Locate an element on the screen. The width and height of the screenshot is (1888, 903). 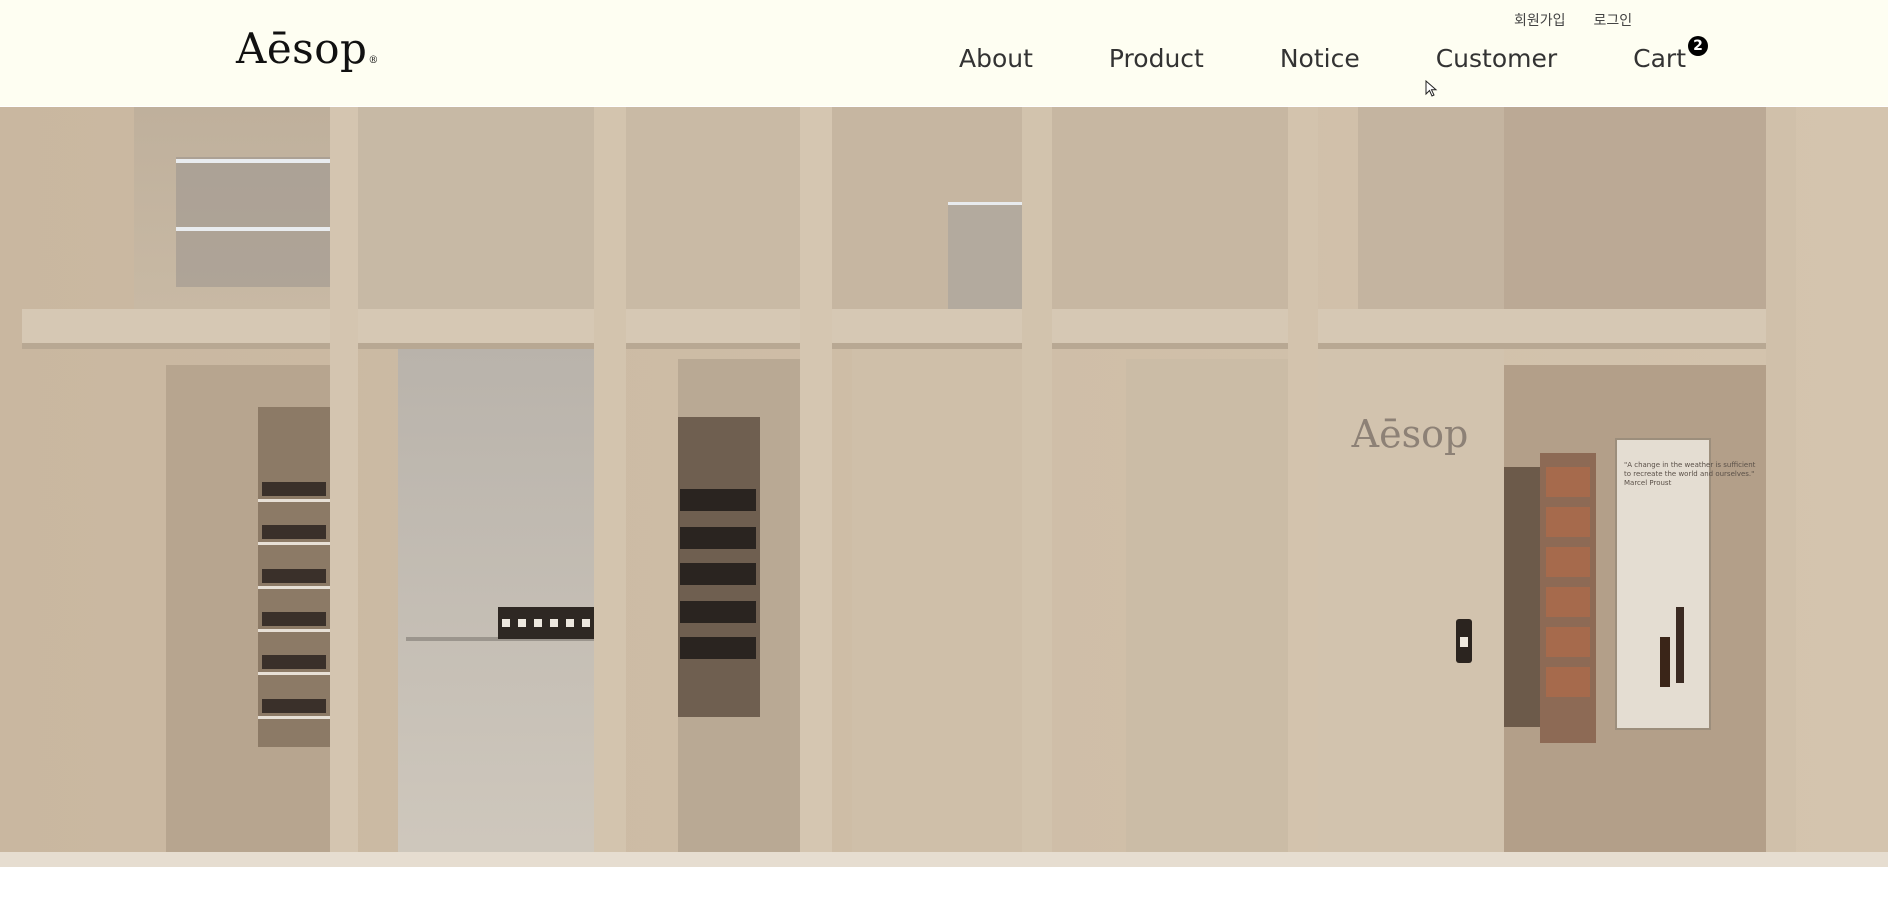
login-link: 로그인 is located at coordinates (1613, 20).